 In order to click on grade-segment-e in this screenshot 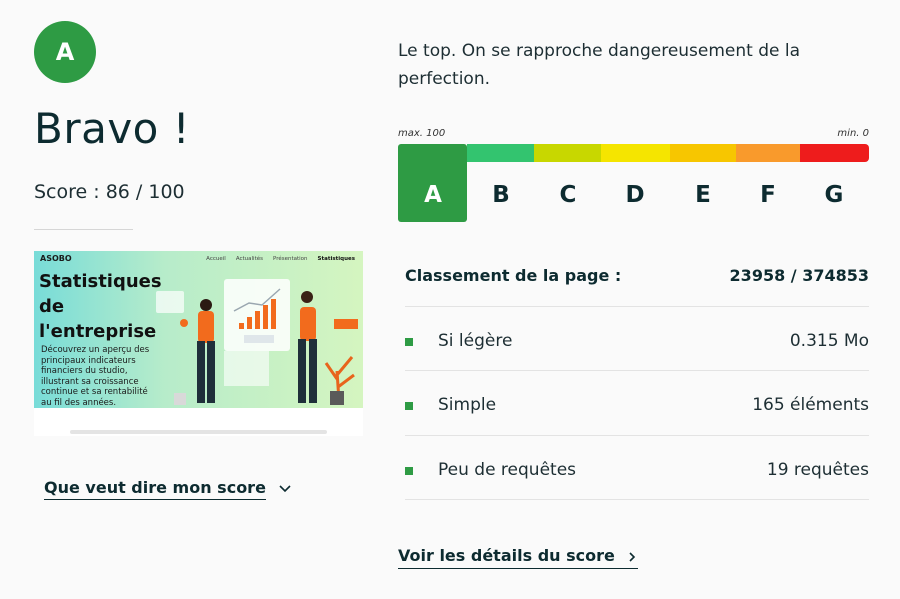, I will do `click(703, 153)`.